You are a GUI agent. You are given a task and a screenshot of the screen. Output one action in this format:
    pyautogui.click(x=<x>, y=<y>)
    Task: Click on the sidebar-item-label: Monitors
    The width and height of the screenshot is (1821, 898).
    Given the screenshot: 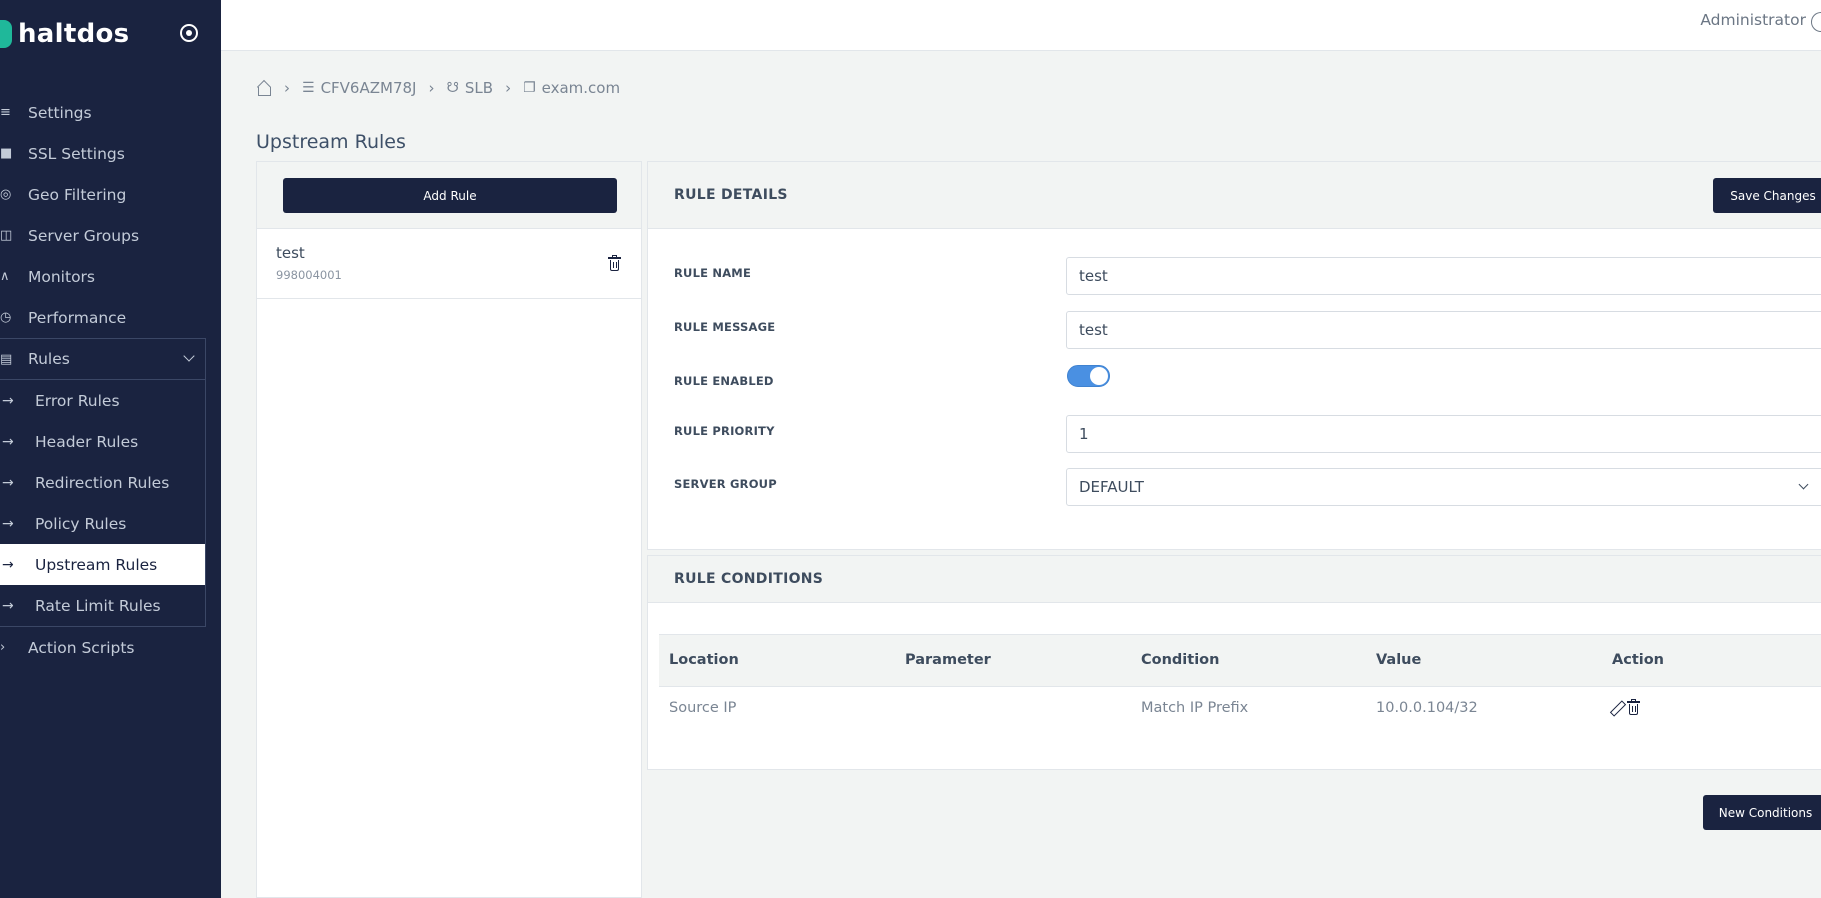 What is the action you would take?
    pyautogui.click(x=61, y=276)
    